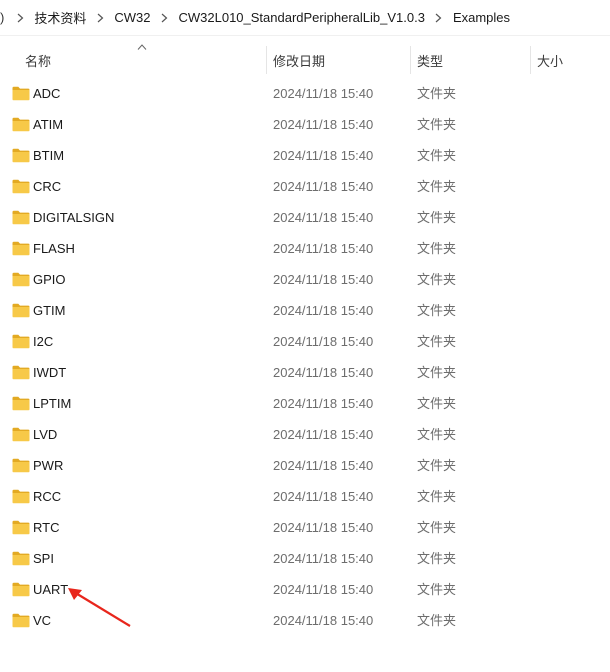 The height and width of the screenshot is (672, 610). Describe the element at coordinates (60, 17) in the screenshot. I see `breadcrumb-item-tech-docs: 技术资料` at that location.